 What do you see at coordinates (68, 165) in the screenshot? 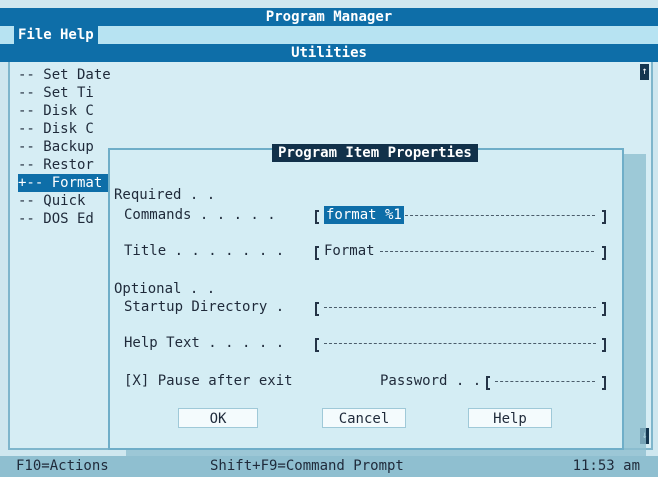
I see `program-item-restore: -- Restor` at bounding box center [68, 165].